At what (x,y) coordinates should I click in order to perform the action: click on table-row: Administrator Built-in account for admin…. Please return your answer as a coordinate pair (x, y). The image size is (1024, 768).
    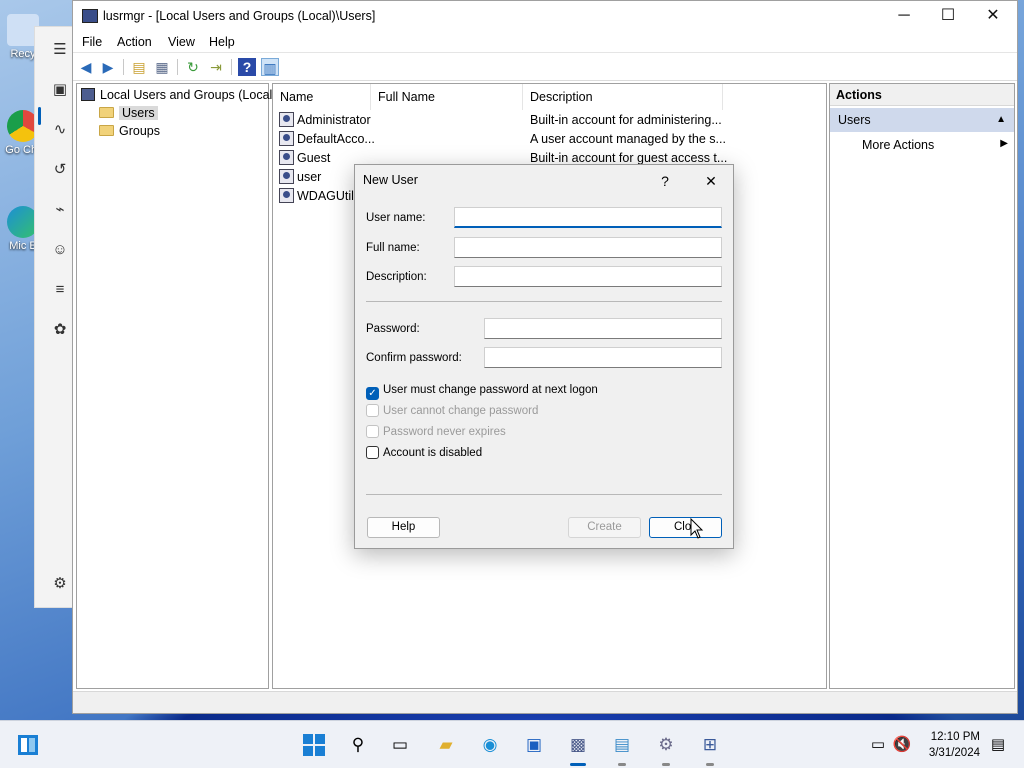
    Looking at the image, I should click on (500, 120).